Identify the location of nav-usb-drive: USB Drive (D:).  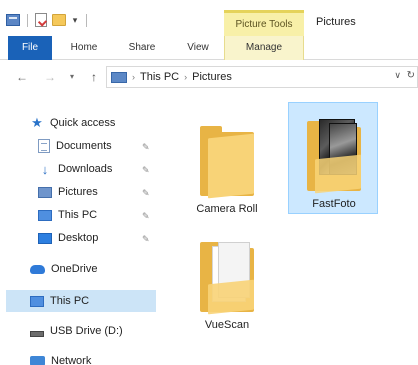
(76, 331).